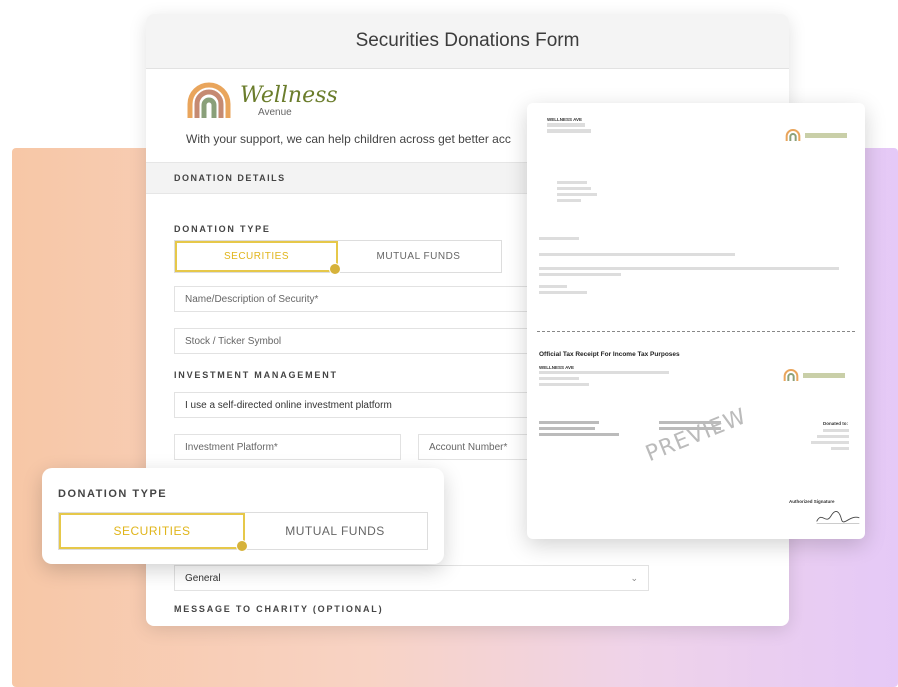 This screenshot has width=898, height=687. What do you see at coordinates (791, 375) in the screenshot?
I see `receipt-logo-icon` at bounding box center [791, 375].